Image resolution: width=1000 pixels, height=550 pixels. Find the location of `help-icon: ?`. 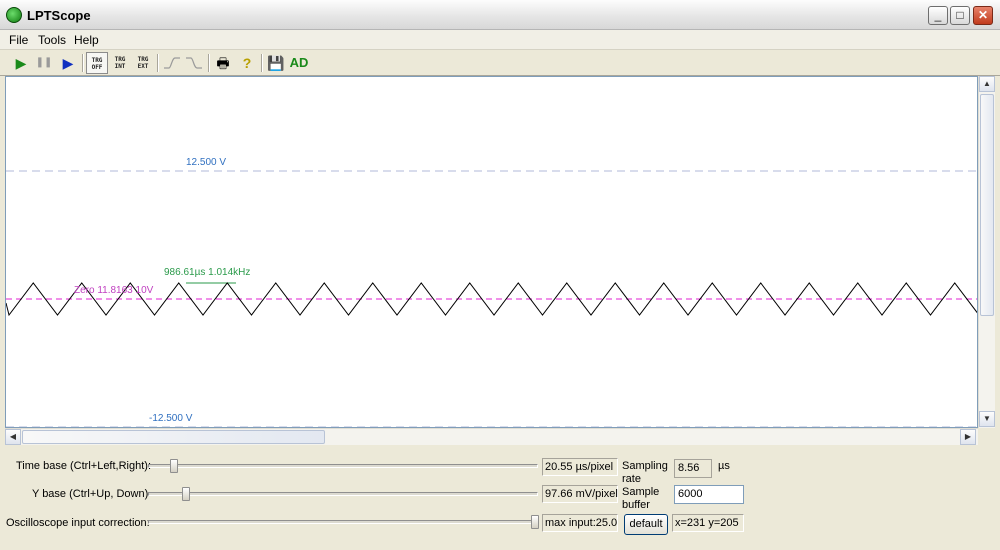

help-icon: ? is located at coordinates (247, 63).